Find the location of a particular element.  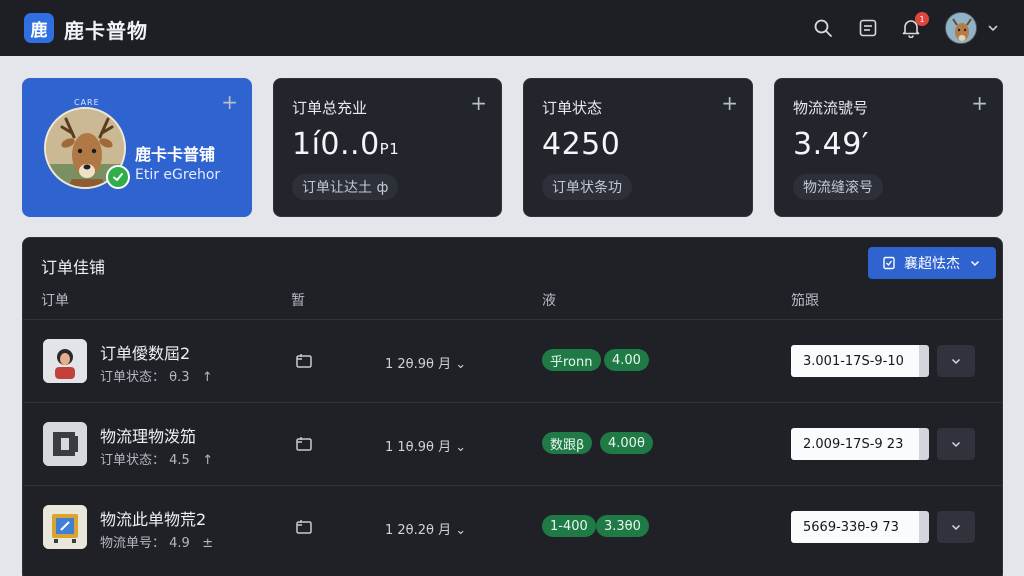

stat-card-sub: 订单状条功 is located at coordinates (587, 187).